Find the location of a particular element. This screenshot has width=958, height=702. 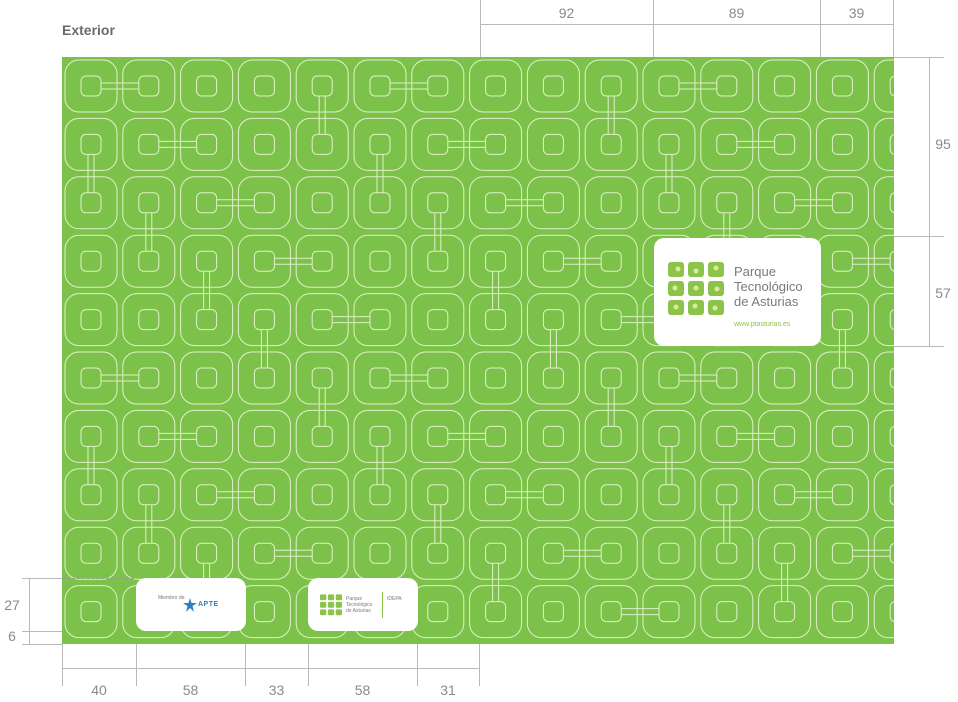

logo-text-line2: Tecnológico is located at coordinates (768, 286).